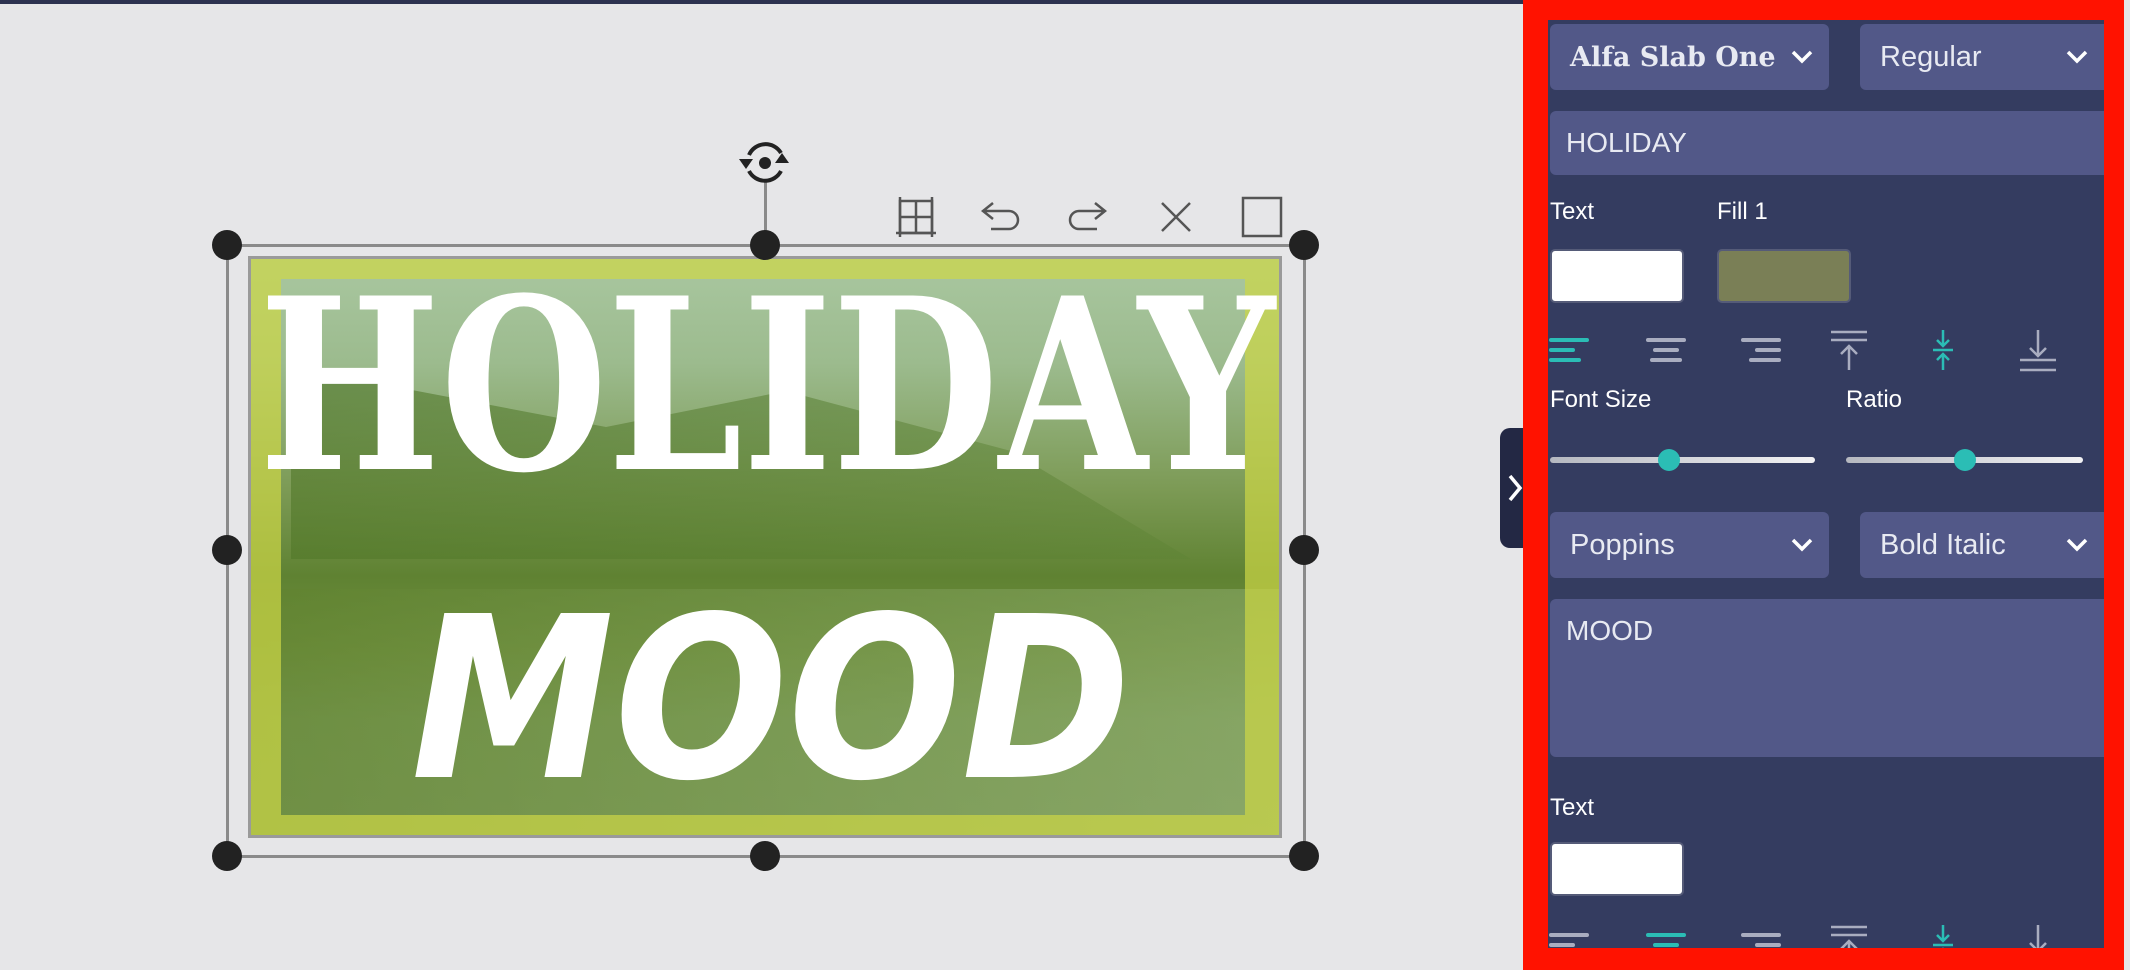  Describe the element at coordinates (1304, 856) in the screenshot. I see `resize-handle-se` at that location.